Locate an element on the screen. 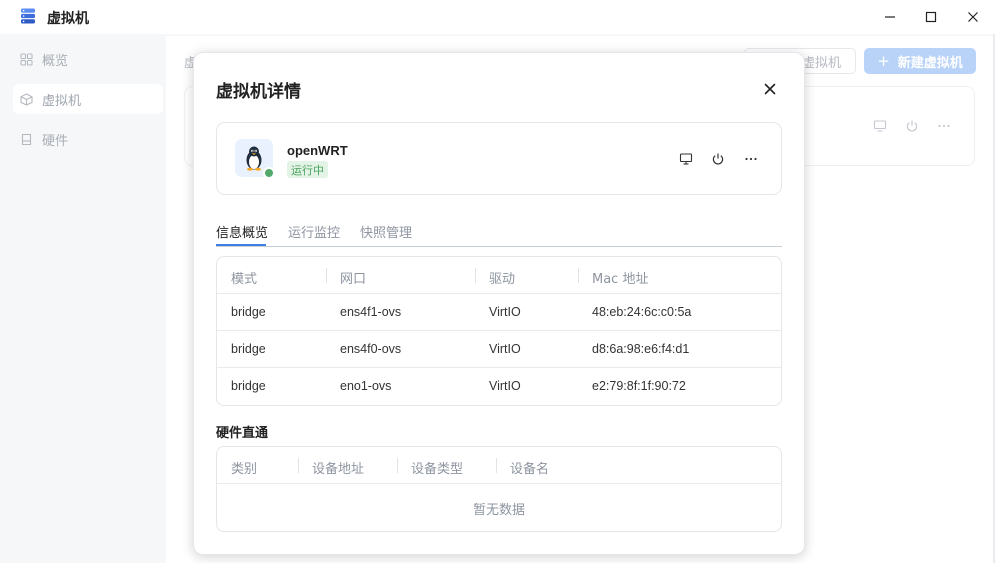 This screenshot has width=995, height=563. vm-name: openWRT is located at coordinates (317, 150).